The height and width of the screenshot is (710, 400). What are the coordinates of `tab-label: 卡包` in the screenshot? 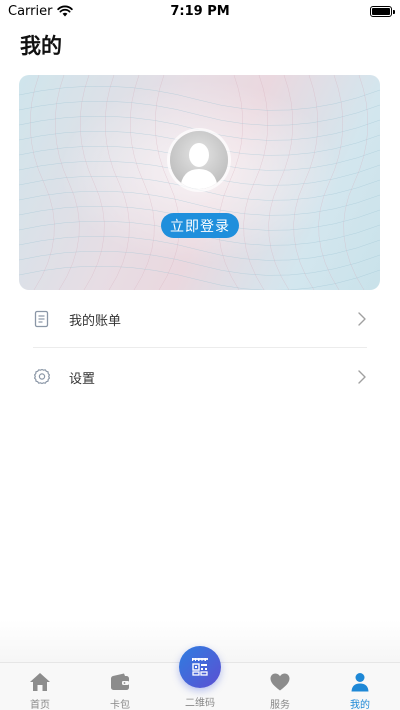 It's located at (120, 705).